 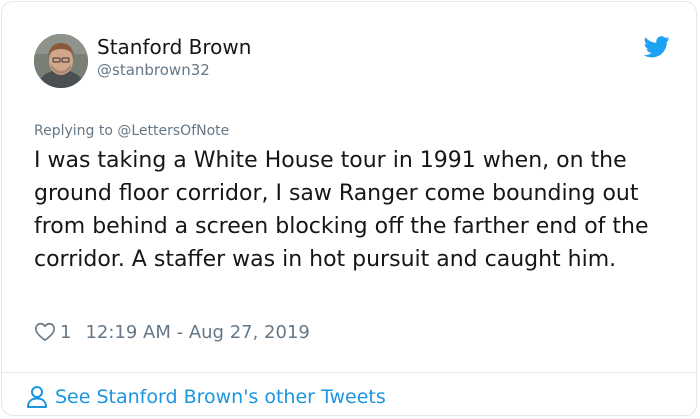 I want to click on like-count: 1, so click(x=65, y=332).